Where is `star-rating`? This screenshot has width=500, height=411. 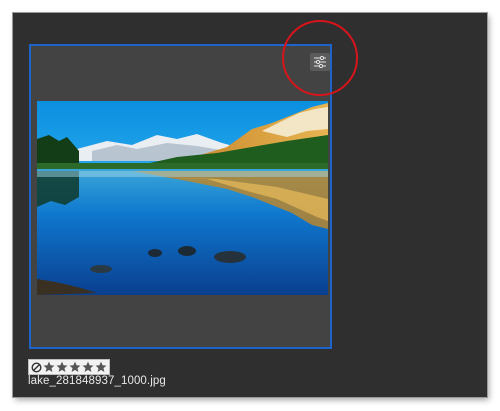
star-rating is located at coordinates (69, 367).